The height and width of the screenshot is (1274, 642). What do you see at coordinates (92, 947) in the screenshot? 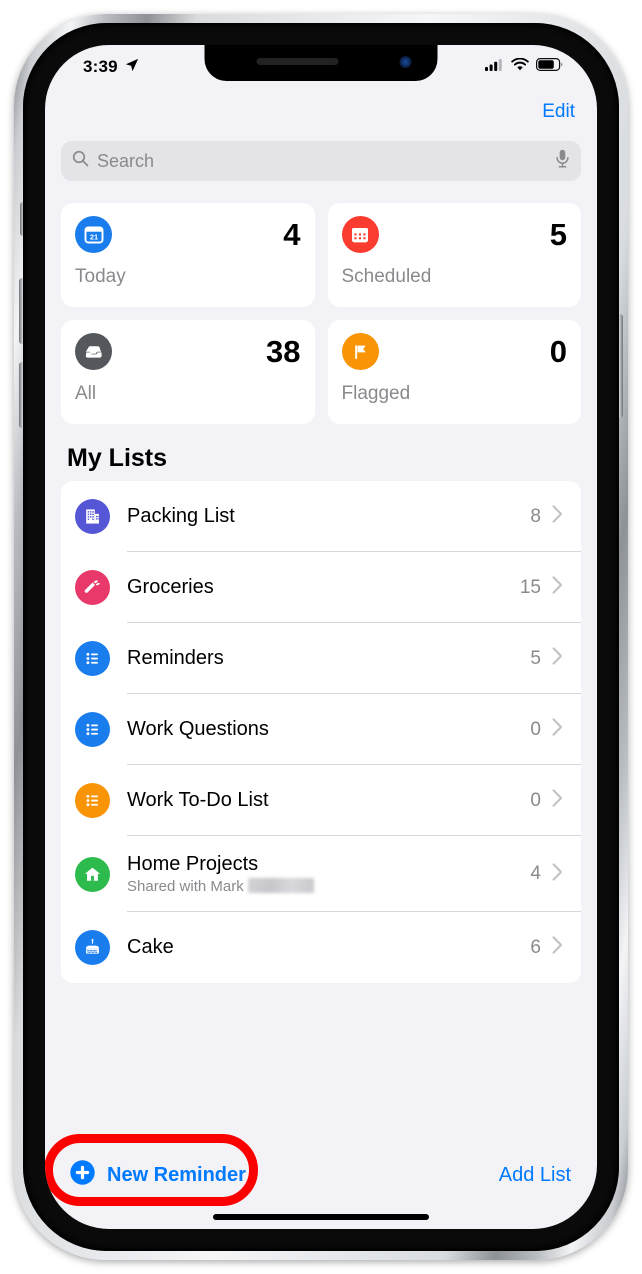
I see `birthday-cake-icon` at bounding box center [92, 947].